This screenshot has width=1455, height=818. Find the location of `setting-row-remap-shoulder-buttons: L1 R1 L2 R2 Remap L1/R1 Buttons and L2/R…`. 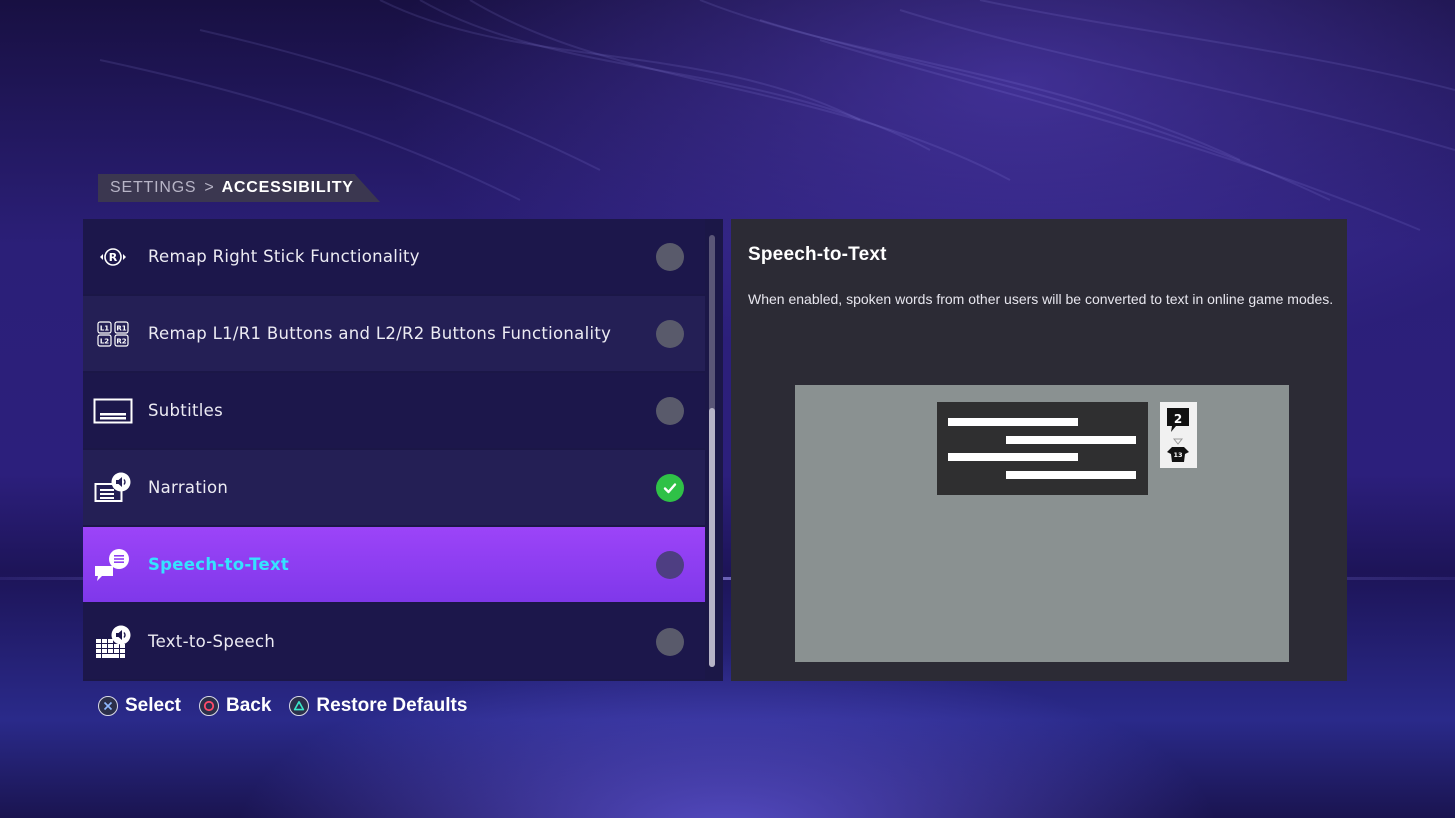

setting-row-remap-shoulder-buttons: L1 R1 L2 R2 Remap L1/R1 Buttons and L2/R… is located at coordinates (394, 333).